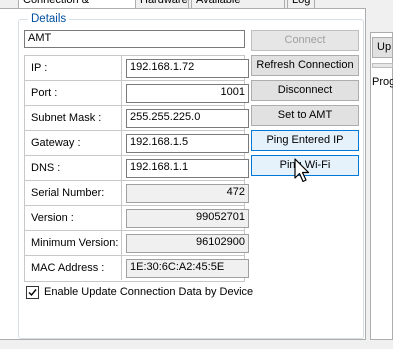 Image resolution: width=393 pixels, height=349 pixels. Describe the element at coordinates (382, 47) in the screenshot. I see `update-button: Up` at that location.